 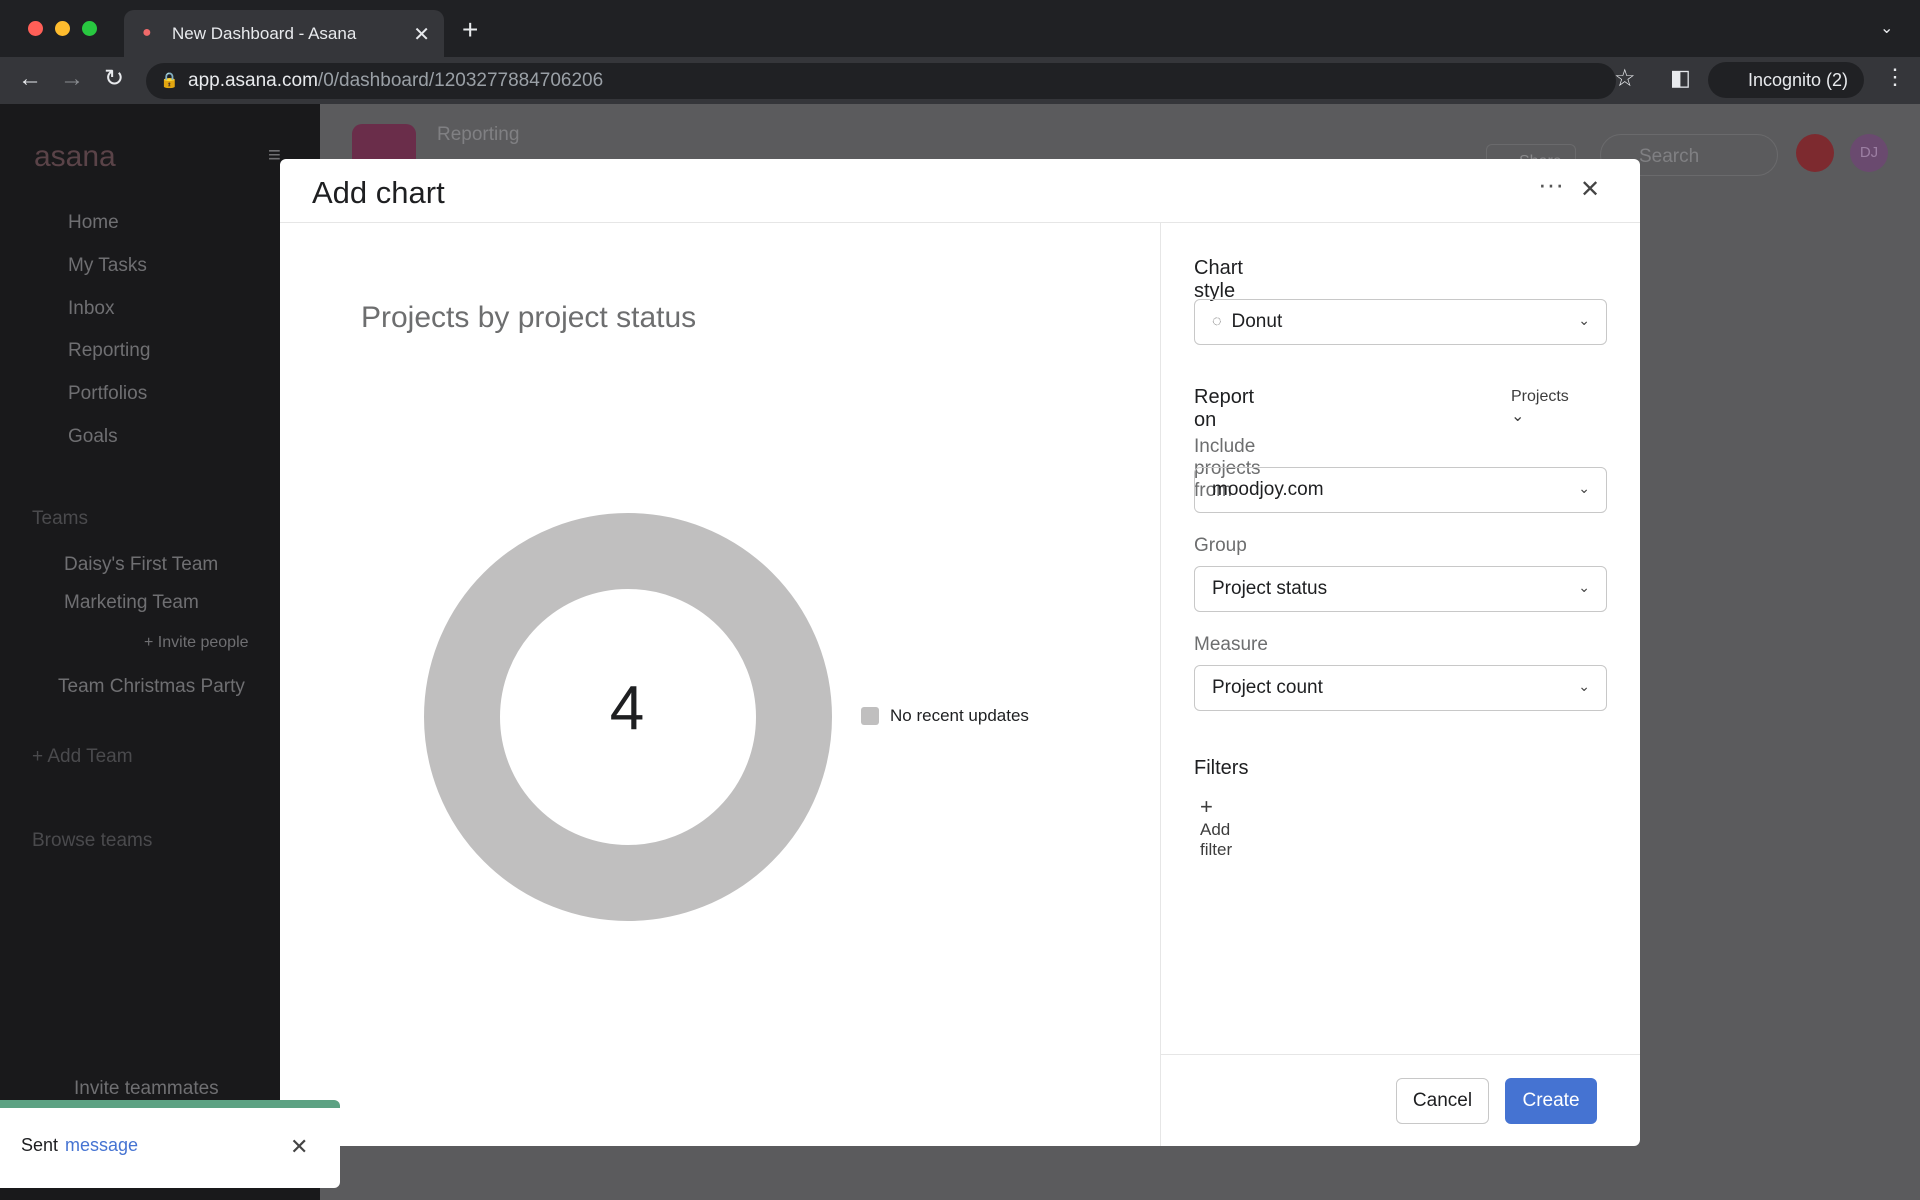 I want to click on browser-tab: ● New Dashboard - Asana ✕, so click(x=284, y=33).